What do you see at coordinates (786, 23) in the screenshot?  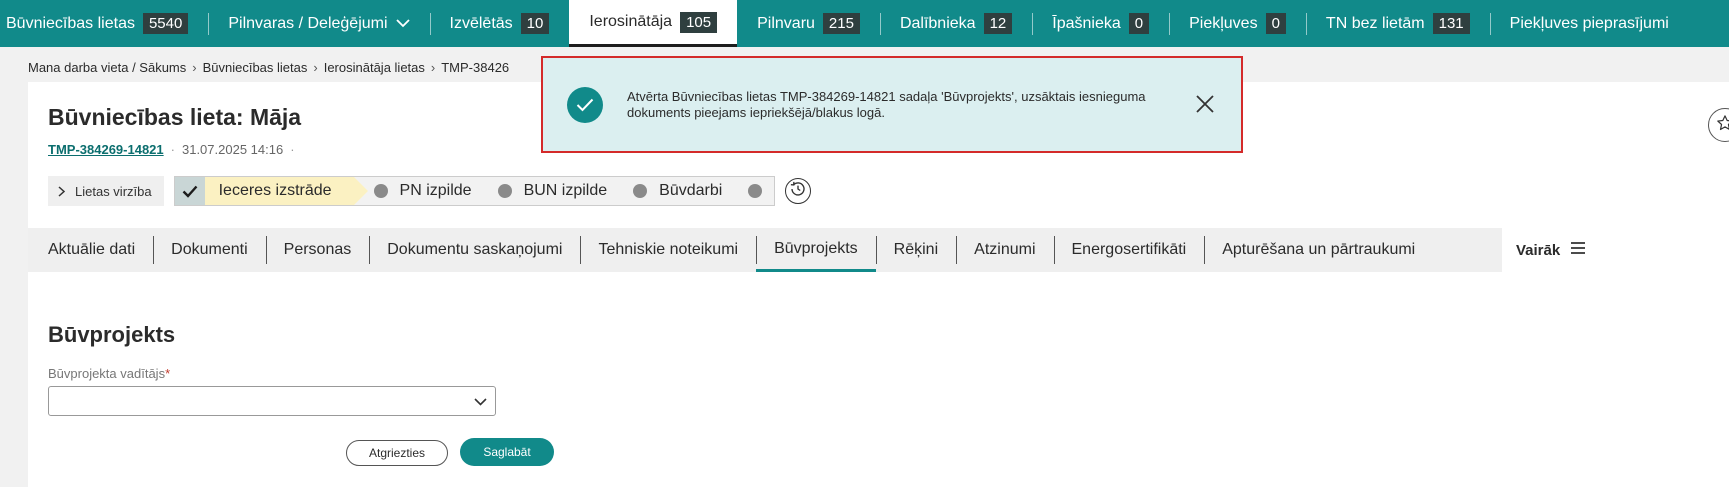 I see `nav-item-label: Pilnvaru` at bounding box center [786, 23].